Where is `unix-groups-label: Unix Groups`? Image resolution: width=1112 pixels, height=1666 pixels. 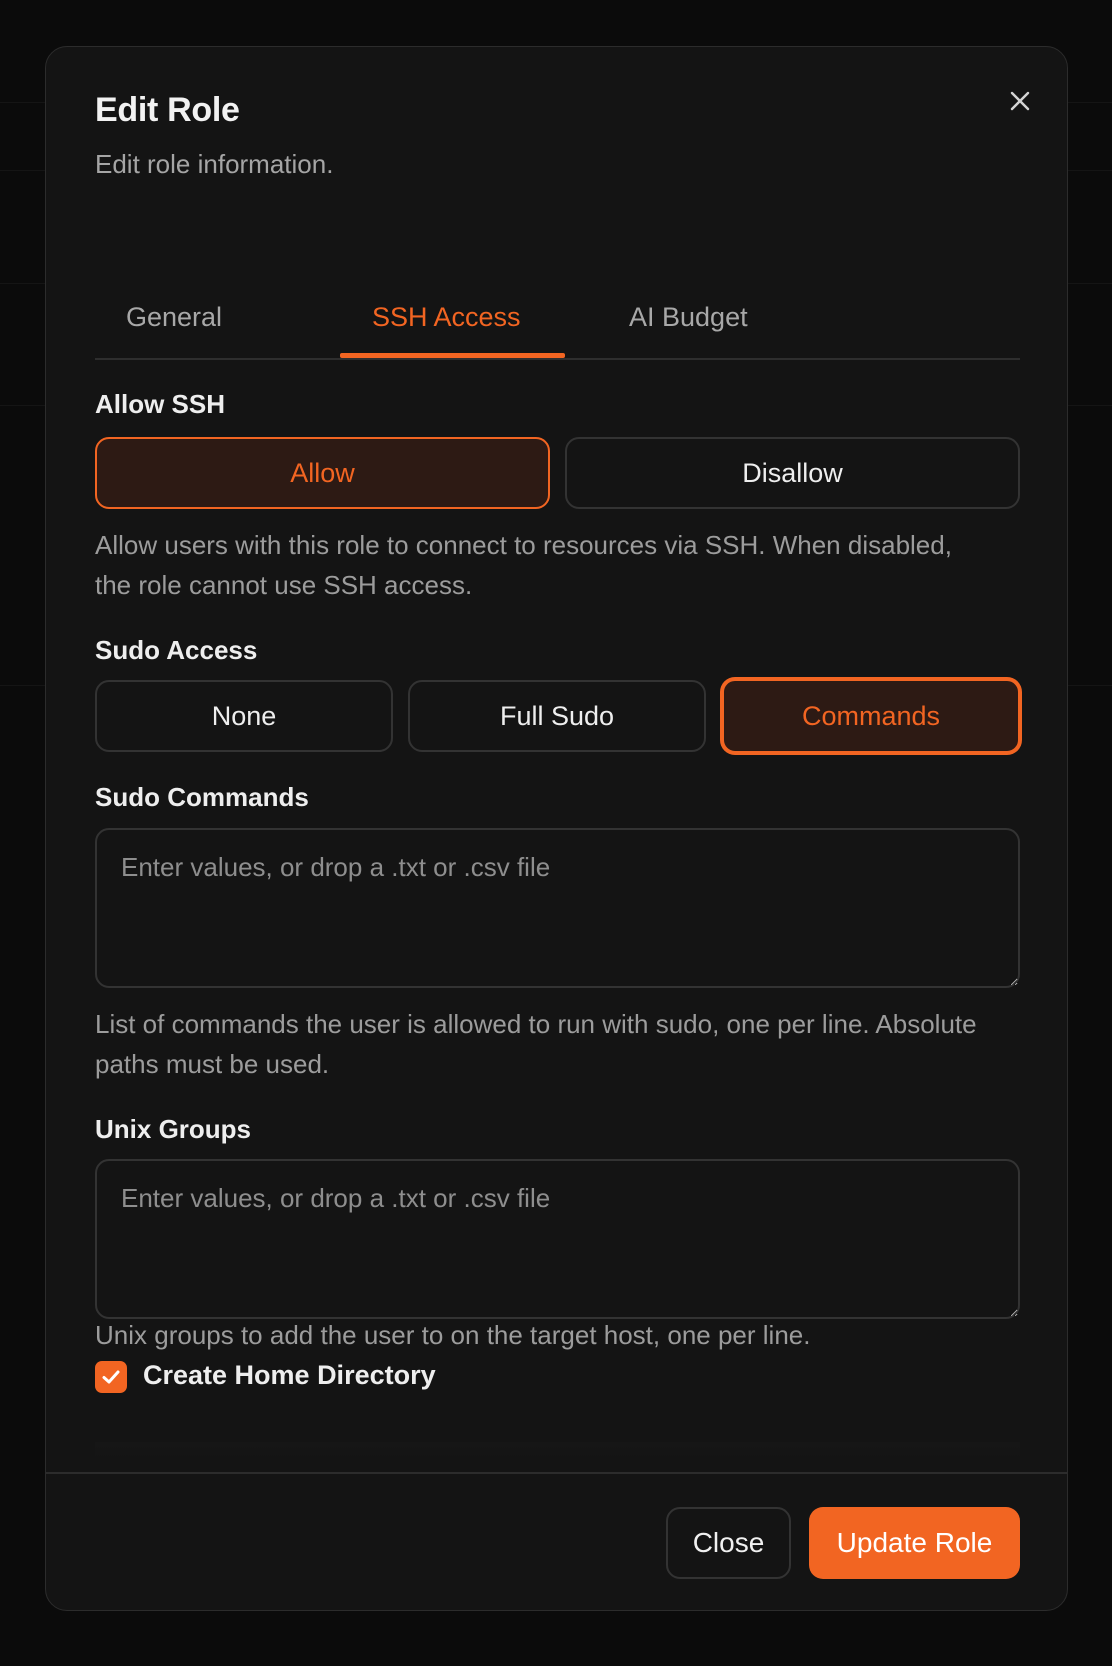
unix-groups-label: Unix Groups is located at coordinates (173, 1129).